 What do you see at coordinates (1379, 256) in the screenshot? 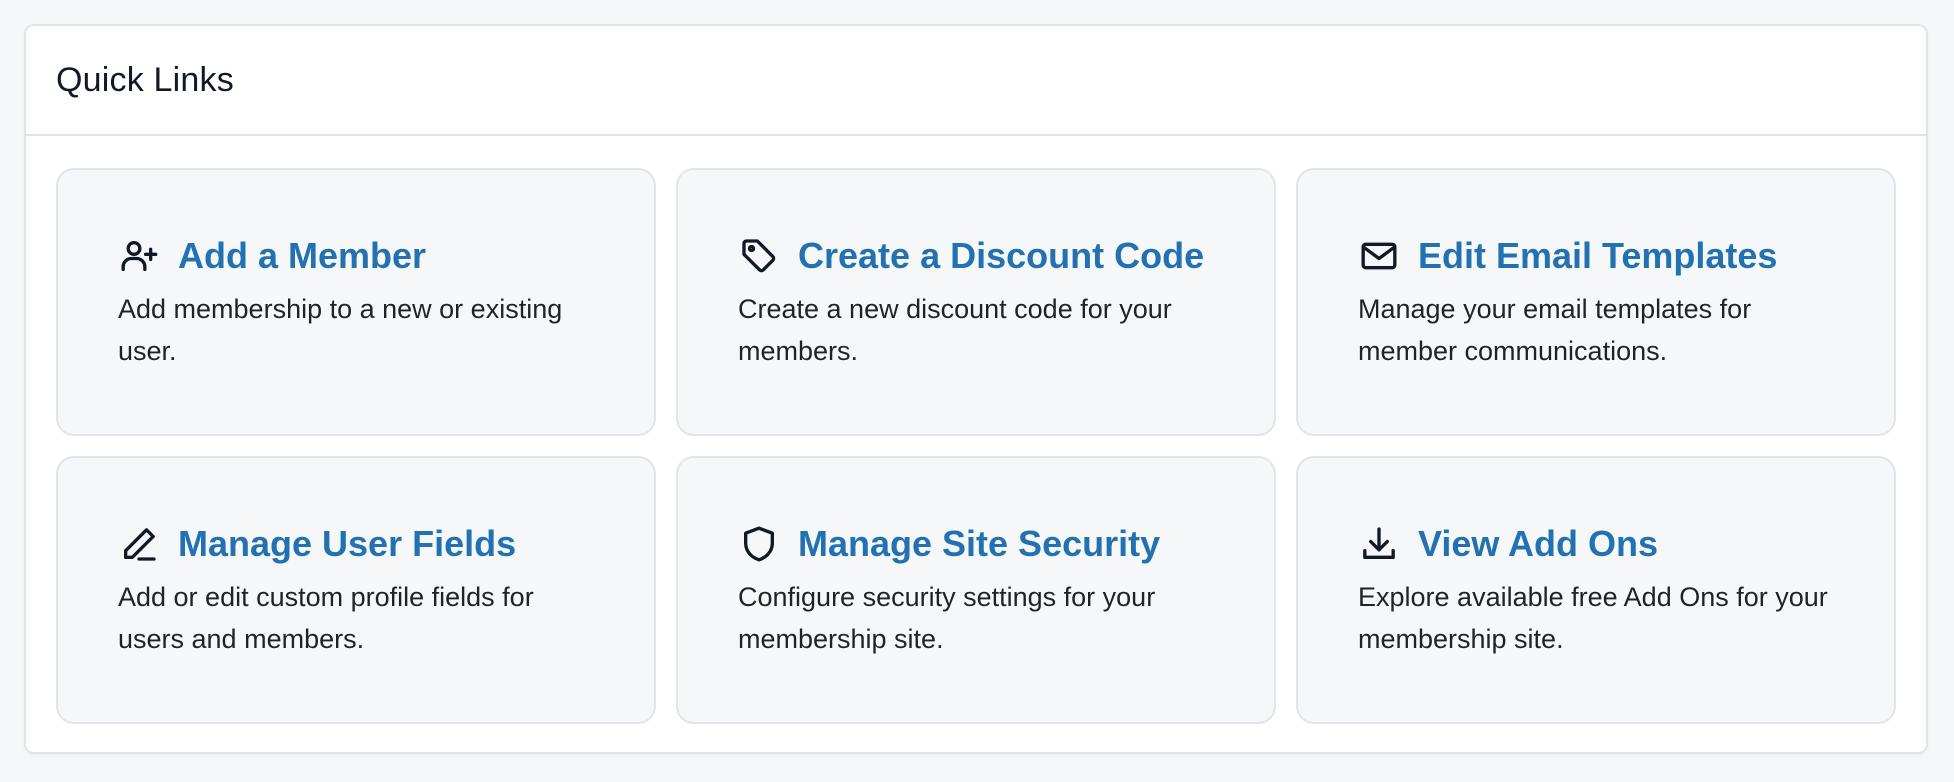
I see `envelope-icon` at bounding box center [1379, 256].